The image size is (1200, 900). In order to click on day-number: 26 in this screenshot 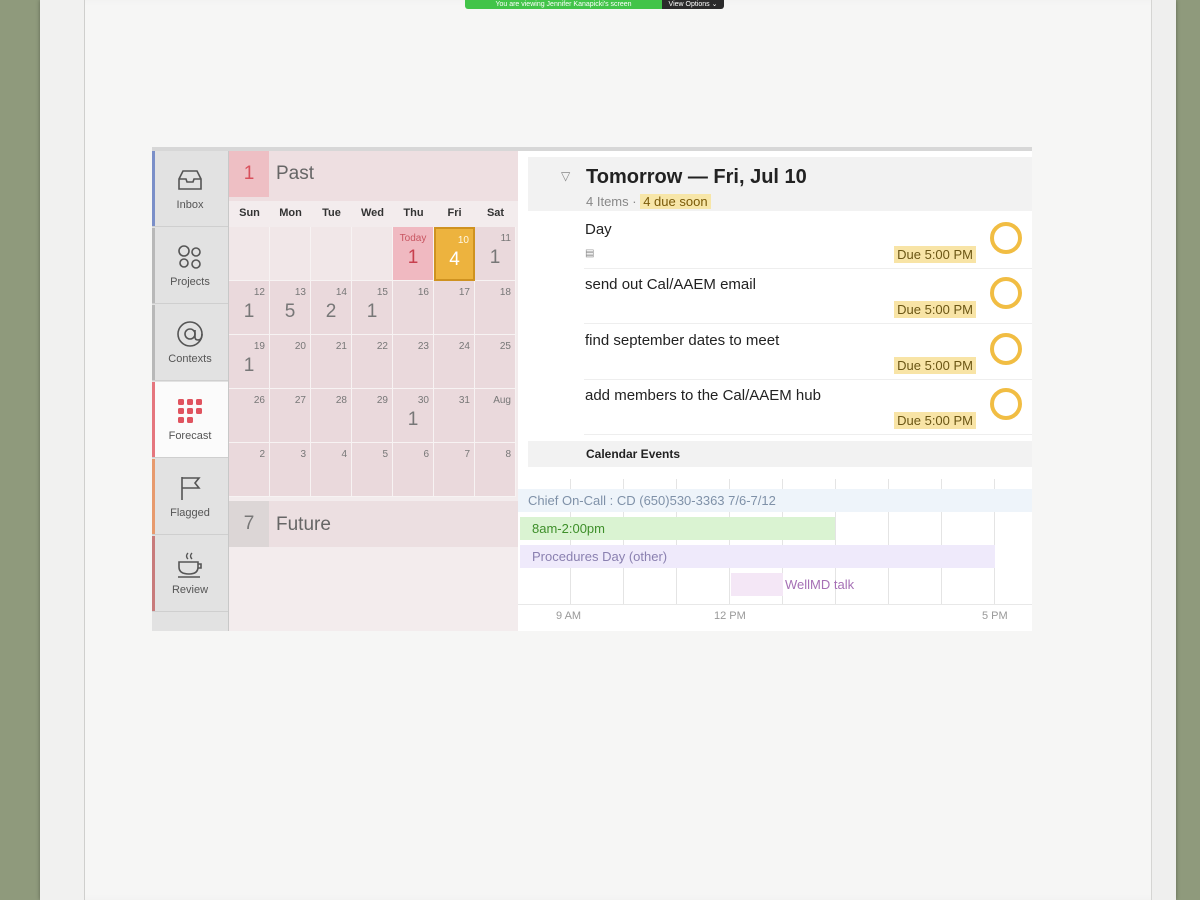, I will do `click(259, 400)`.